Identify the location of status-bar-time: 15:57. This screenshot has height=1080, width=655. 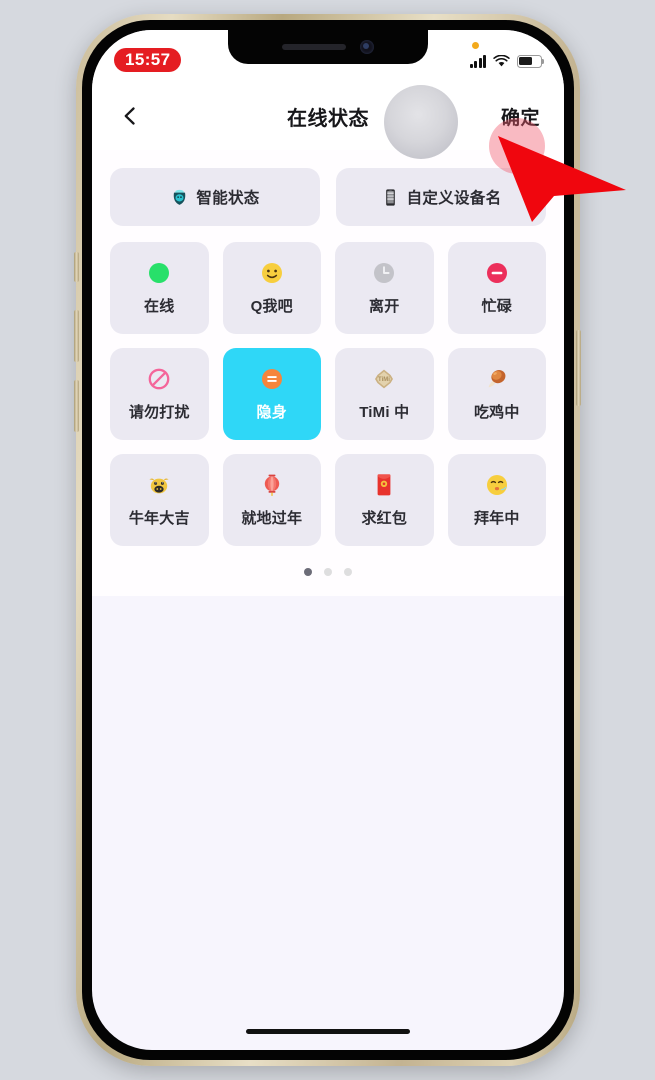
(148, 60).